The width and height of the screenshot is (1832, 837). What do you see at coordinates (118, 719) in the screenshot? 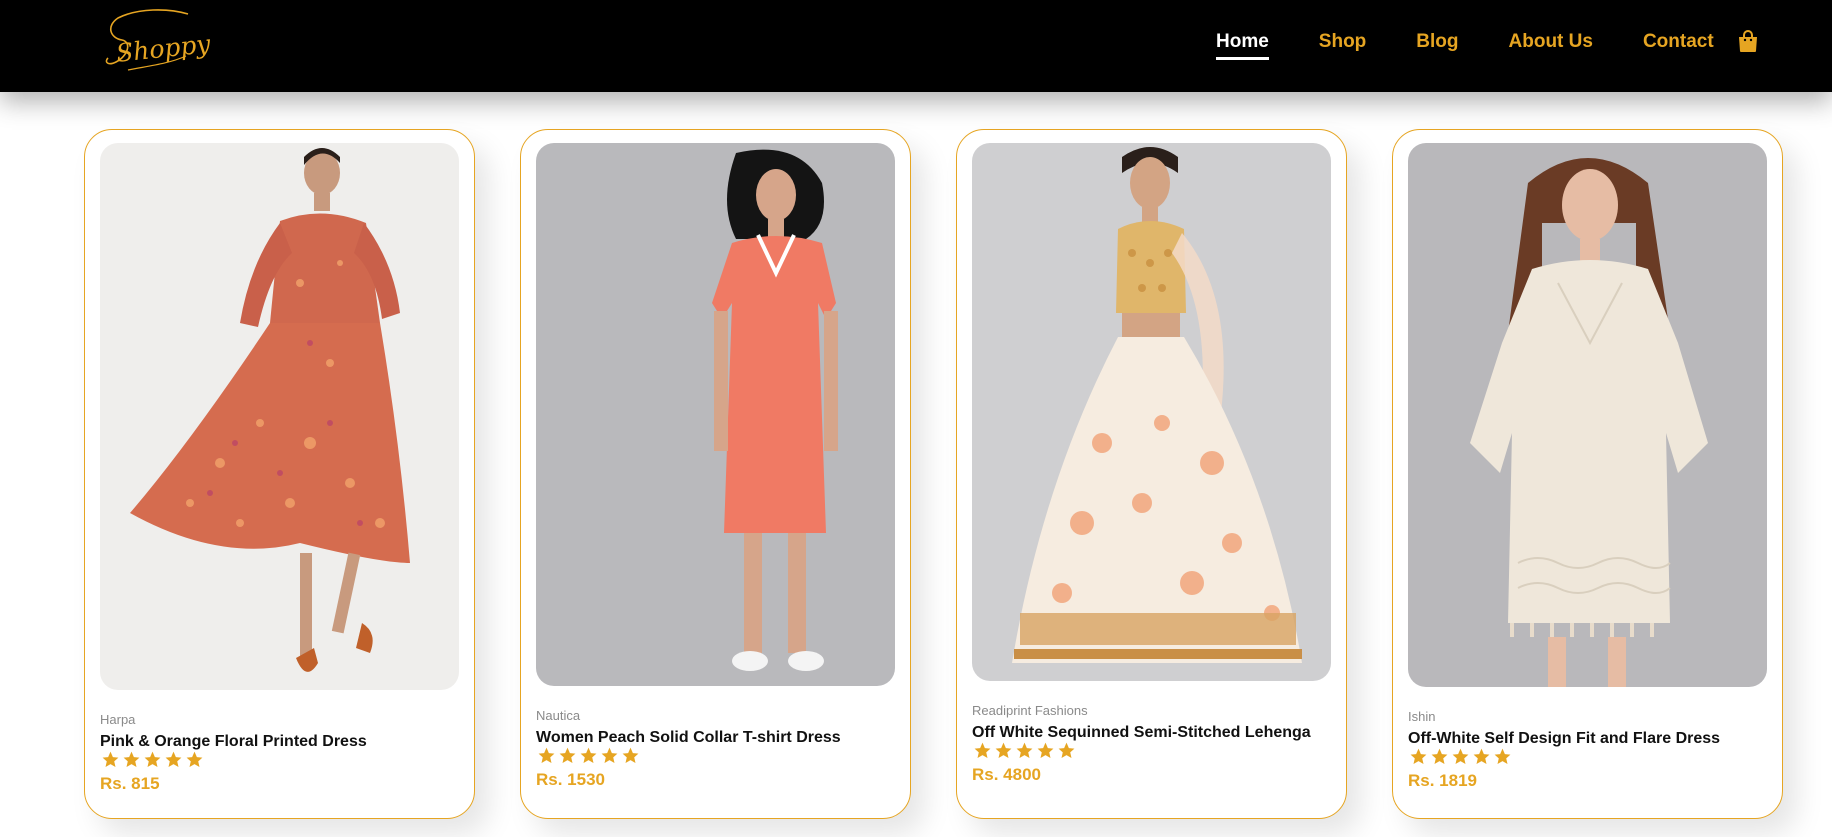
I see `product-brand: Harpa` at bounding box center [118, 719].